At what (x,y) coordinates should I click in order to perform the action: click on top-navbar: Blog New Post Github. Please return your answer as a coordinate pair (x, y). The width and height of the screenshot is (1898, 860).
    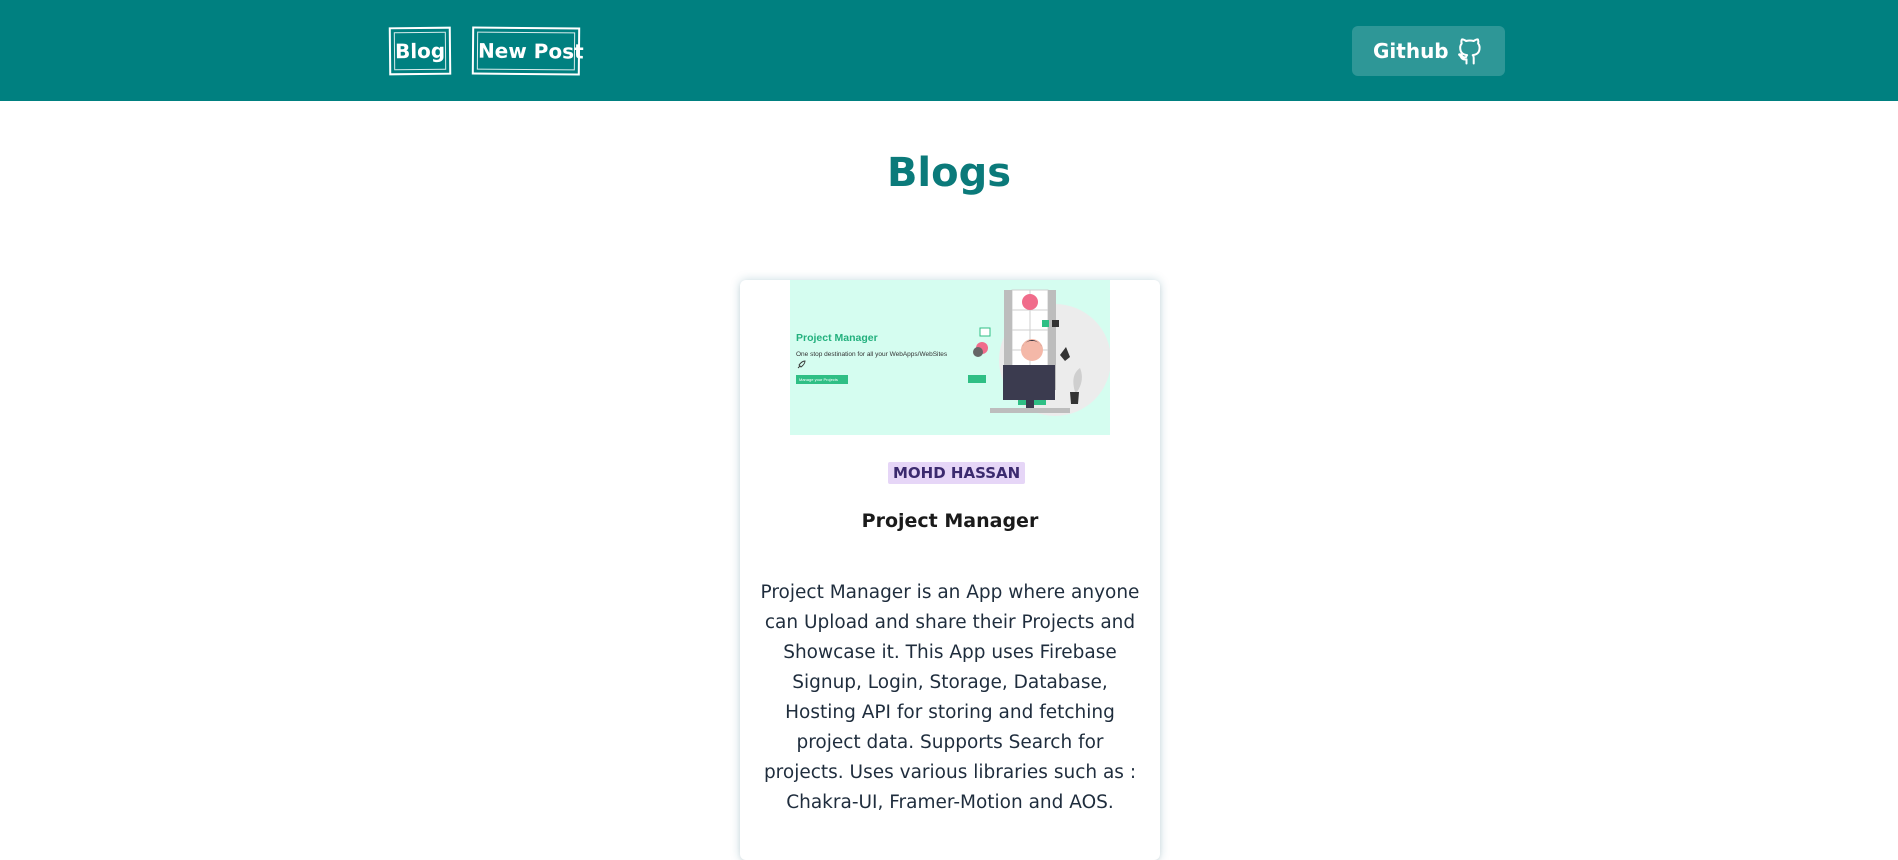
    Looking at the image, I should click on (949, 50).